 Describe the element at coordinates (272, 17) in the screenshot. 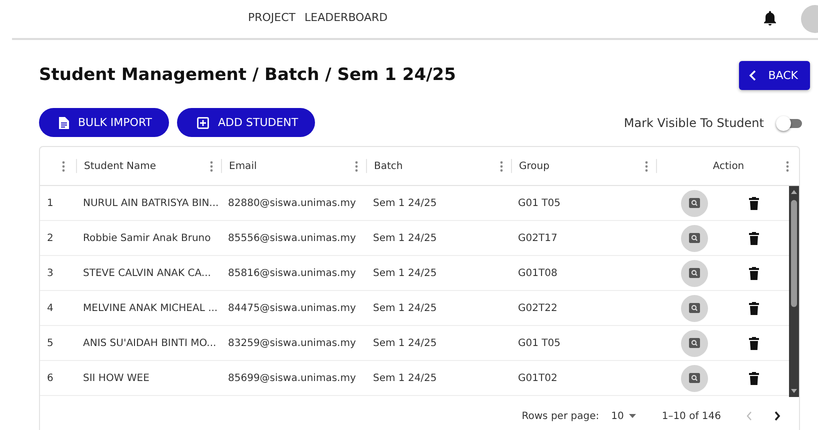

I see `nav-link: PROJECT` at that location.